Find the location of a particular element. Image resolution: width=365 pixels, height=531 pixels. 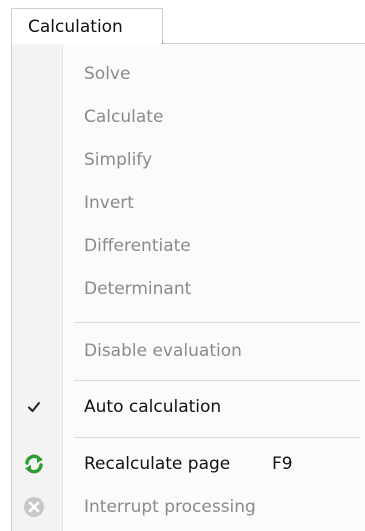

menu-item-label: Disable evaluation is located at coordinates (163, 351).